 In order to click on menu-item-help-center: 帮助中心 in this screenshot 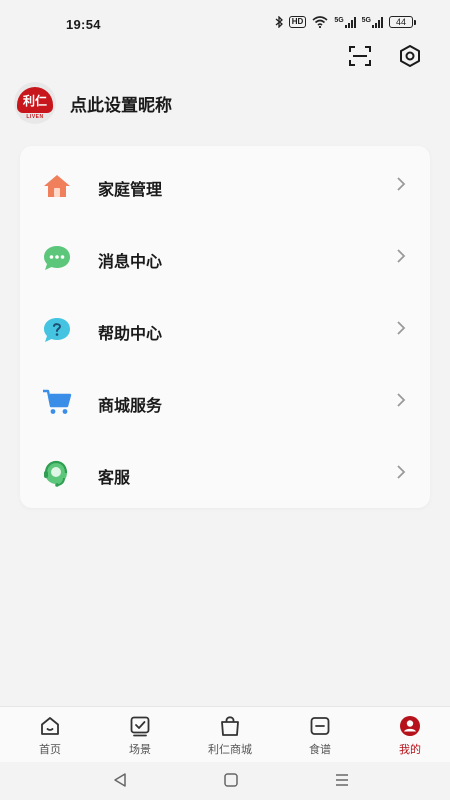, I will do `click(225, 330)`.